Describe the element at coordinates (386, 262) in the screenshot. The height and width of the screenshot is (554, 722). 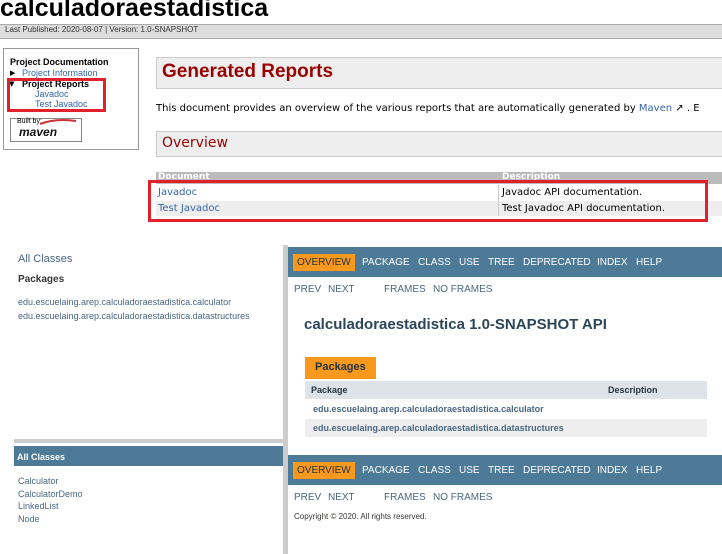
I see `nav-package-top: PACKAGE` at that location.